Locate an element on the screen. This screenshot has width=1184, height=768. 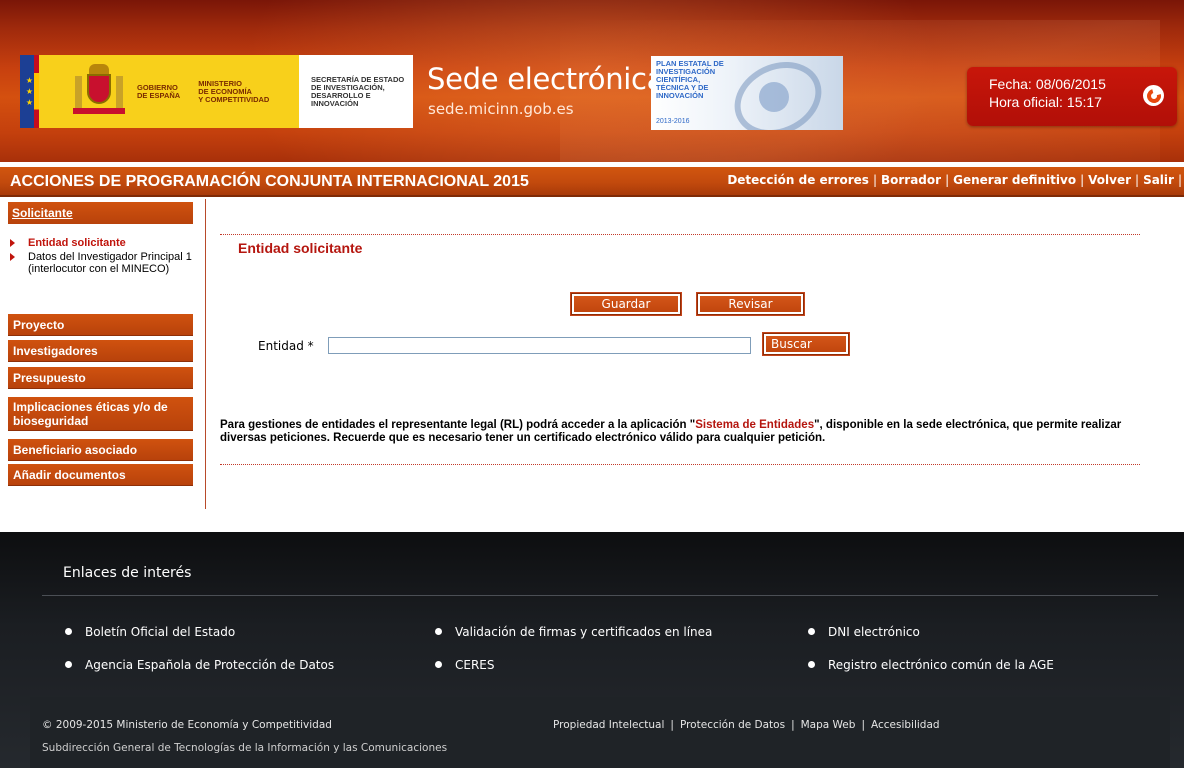
borrador-link: Borrador is located at coordinates (911, 180).